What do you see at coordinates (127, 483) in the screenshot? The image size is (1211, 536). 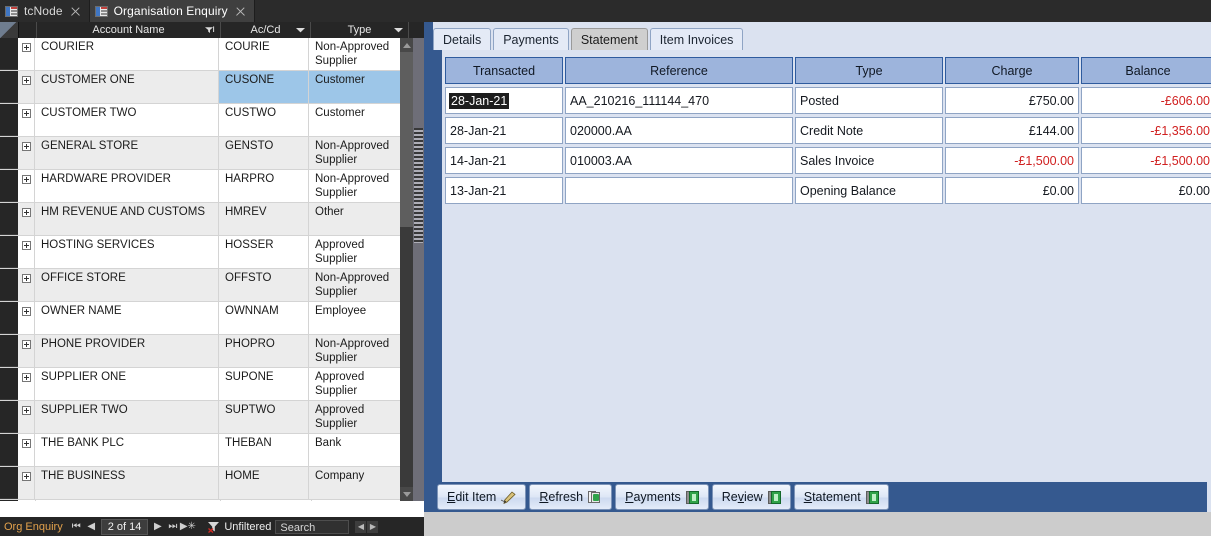 I see `cell-account-name: THE BUSINESS` at bounding box center [127, 483].